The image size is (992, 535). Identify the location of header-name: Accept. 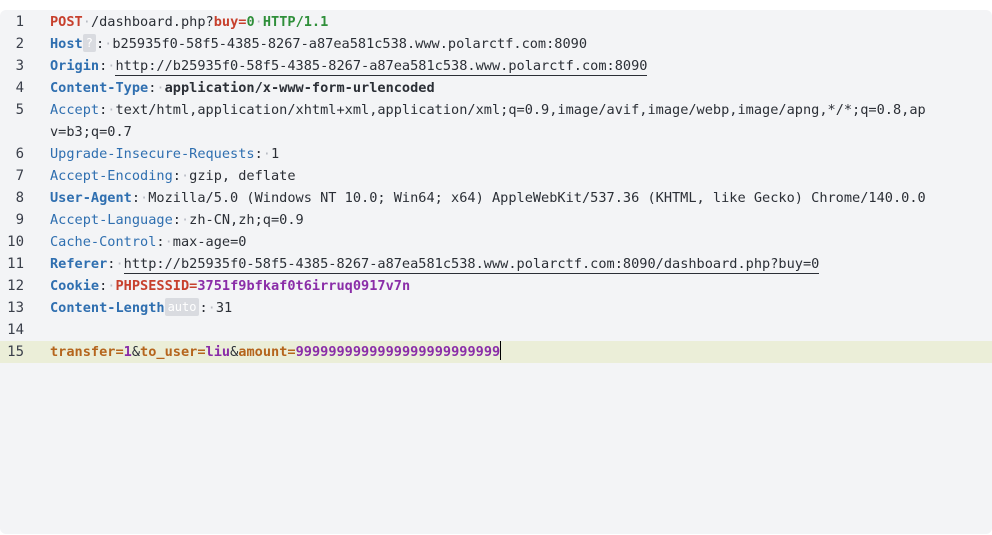
(75, 110).